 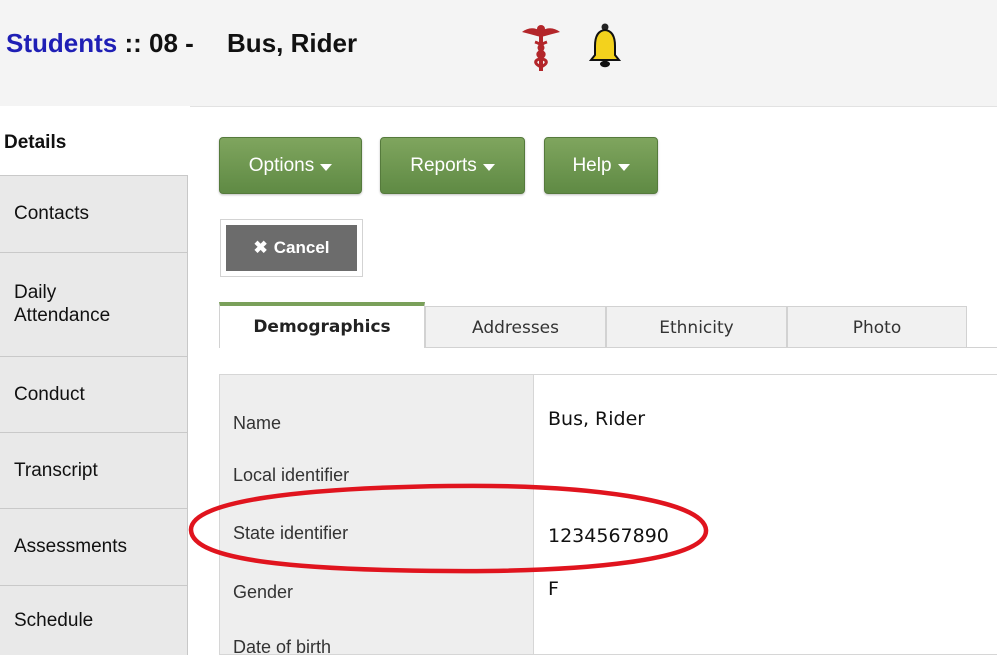 I want to click on help-button: Help, so click(x=601, y=165).